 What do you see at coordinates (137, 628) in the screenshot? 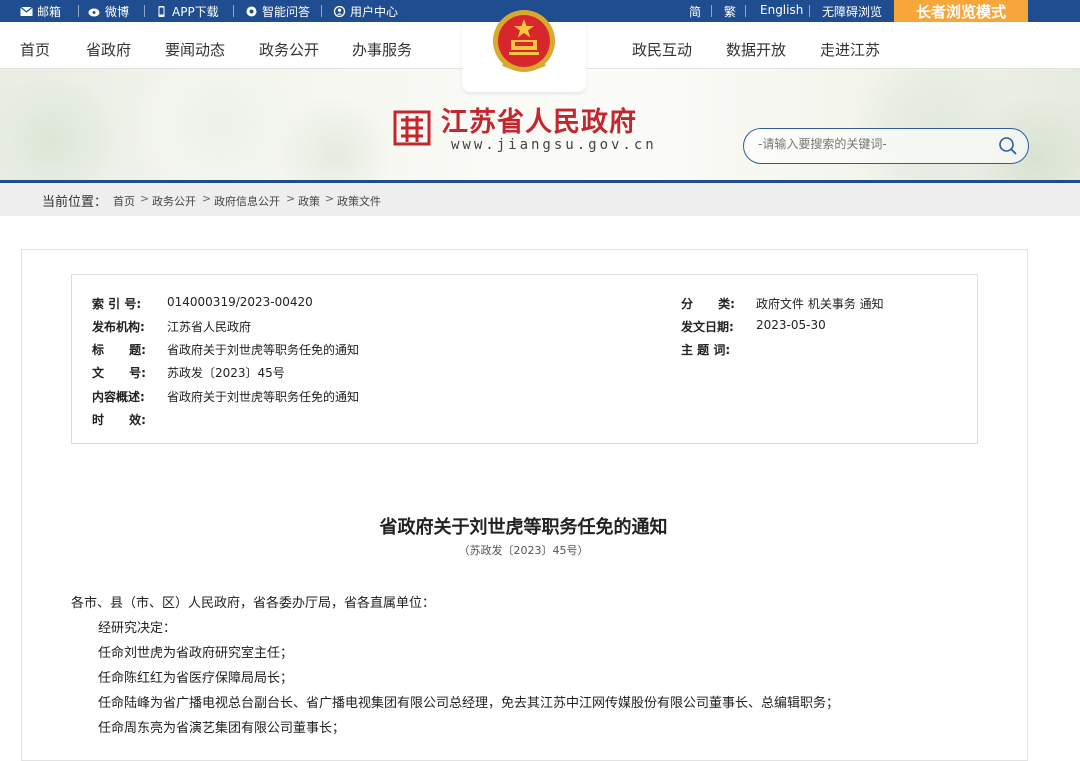
I see `document-paragraph: 经研究决定：` at bounding box center [137, 628].